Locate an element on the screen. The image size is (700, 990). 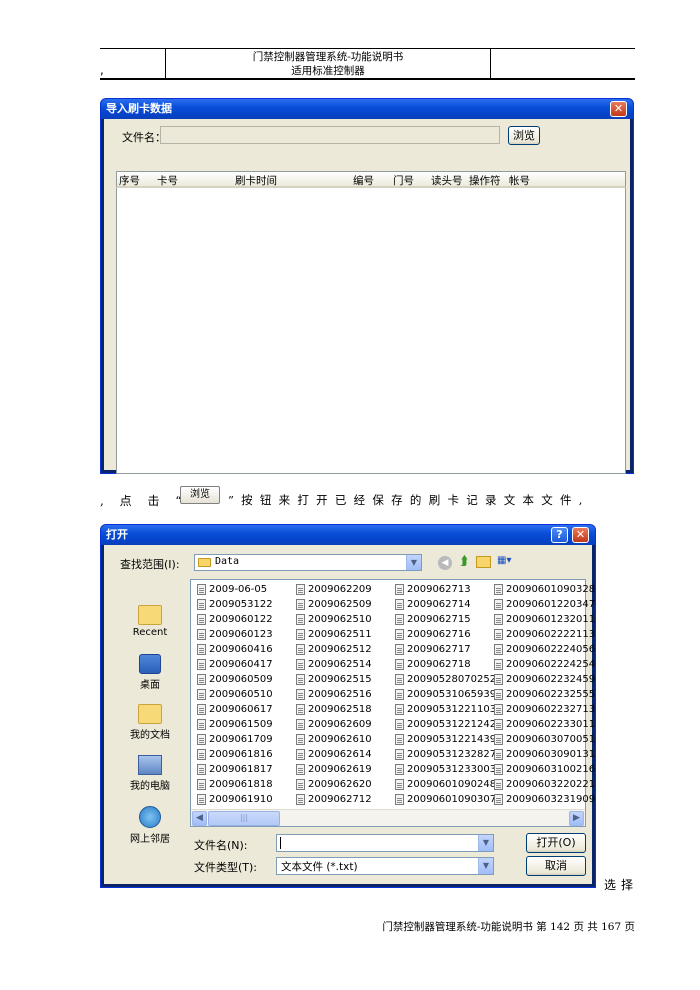
file-item: 2009-06-05 is located at coordinates (244, 589).